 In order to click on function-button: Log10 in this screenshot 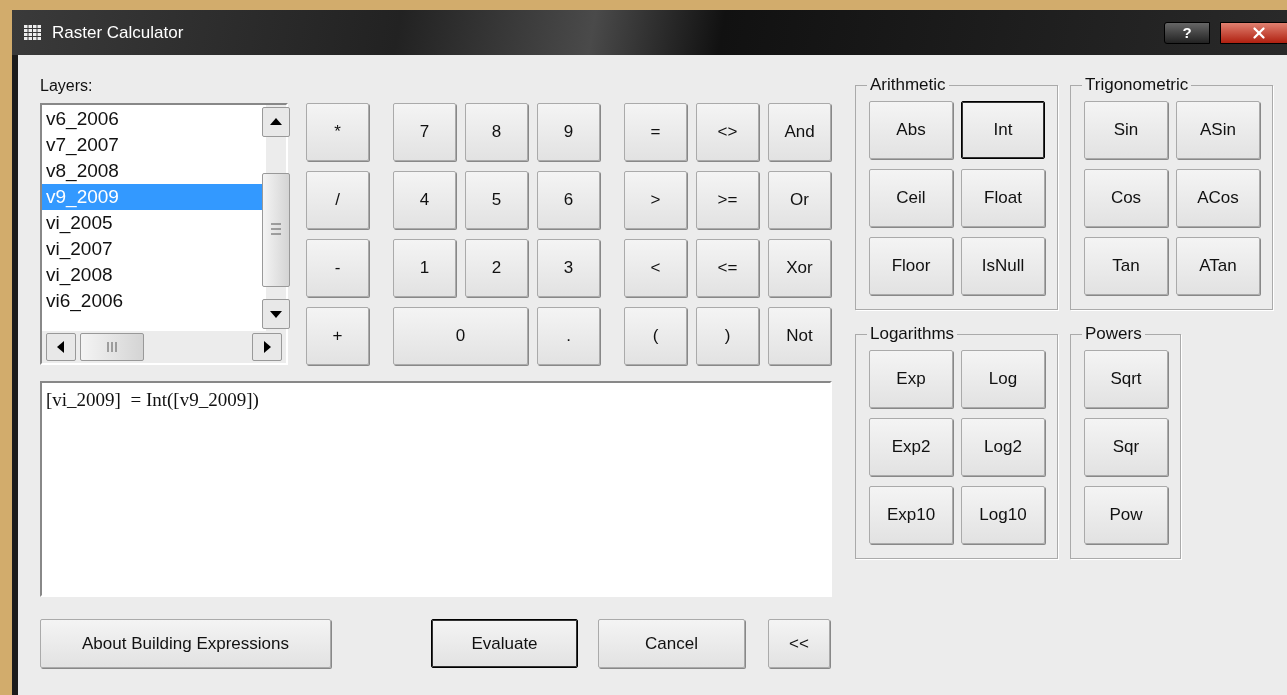, I will do `click(1003, 515)`.